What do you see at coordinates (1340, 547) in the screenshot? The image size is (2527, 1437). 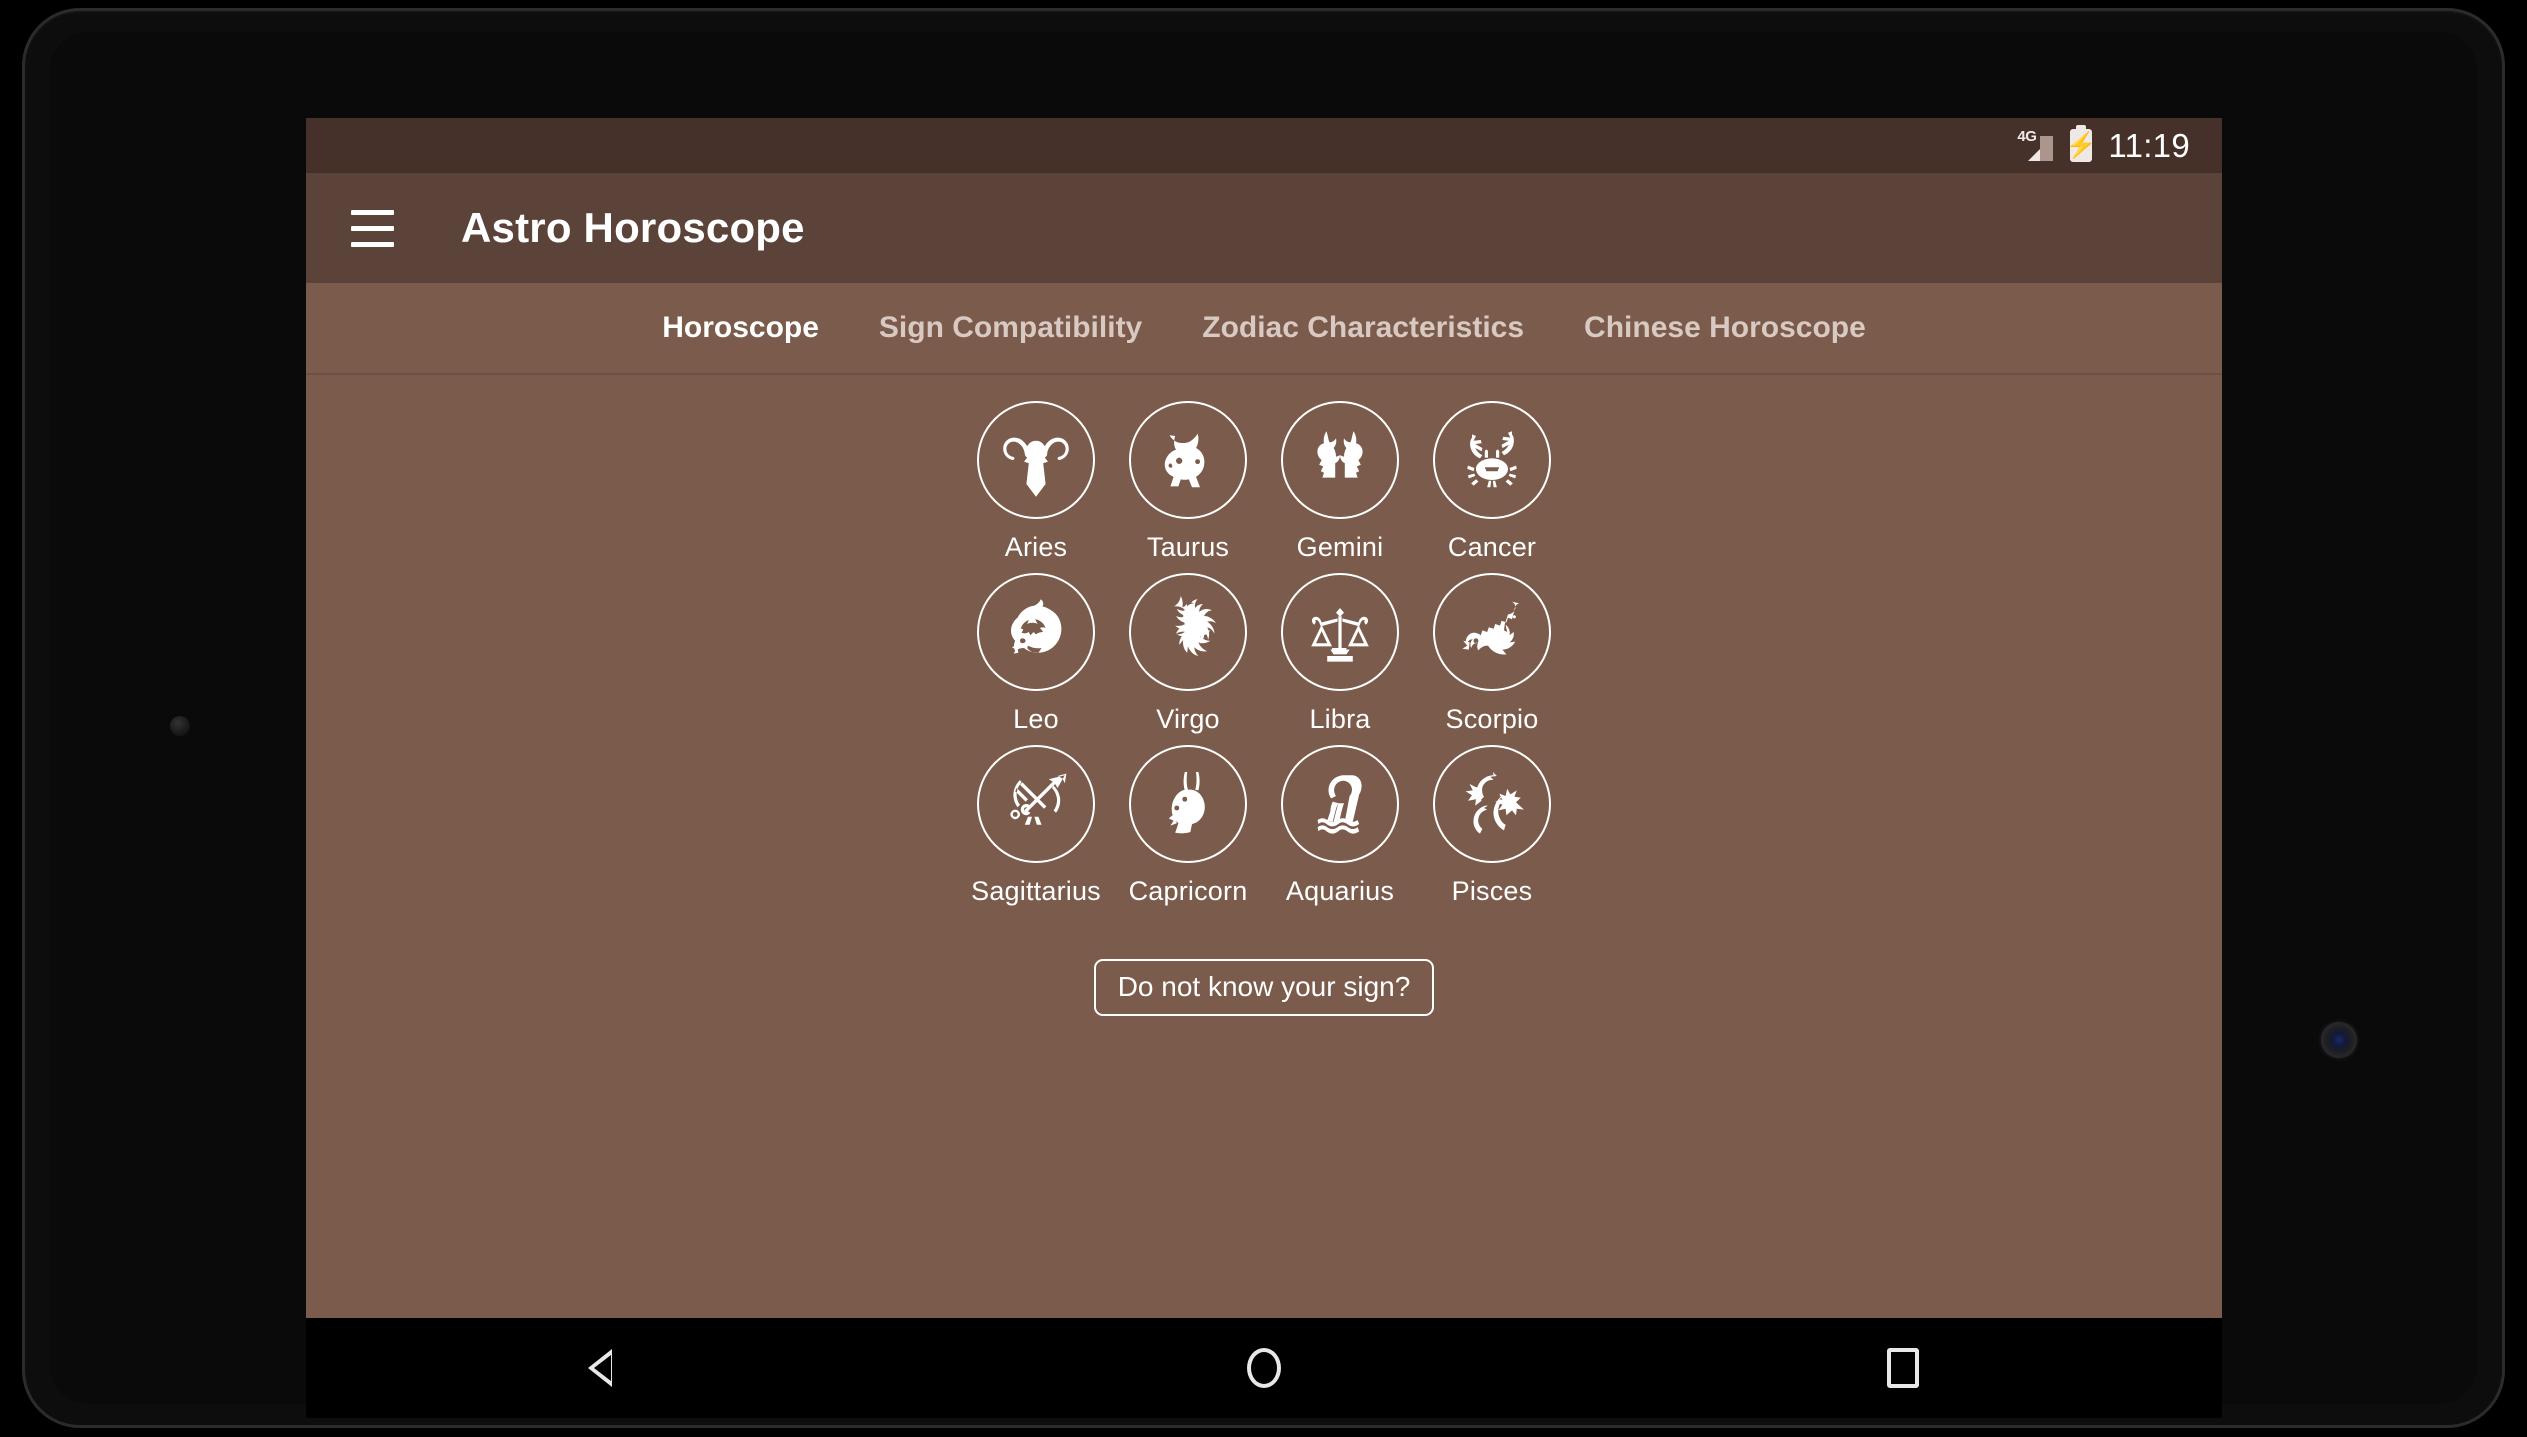 I see `sign-label: Gemini` at bounding box center [1340, 547].